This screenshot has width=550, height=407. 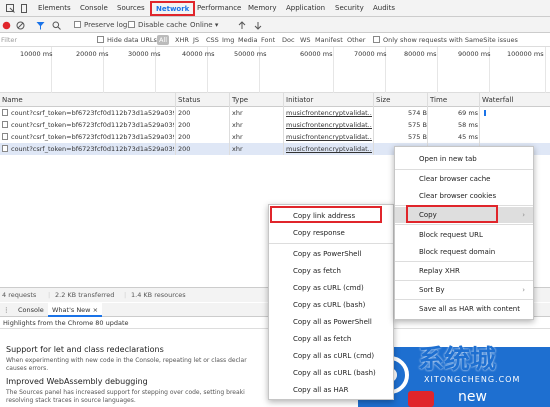 I want to click on clear-icon, so click(x=20, y=25).